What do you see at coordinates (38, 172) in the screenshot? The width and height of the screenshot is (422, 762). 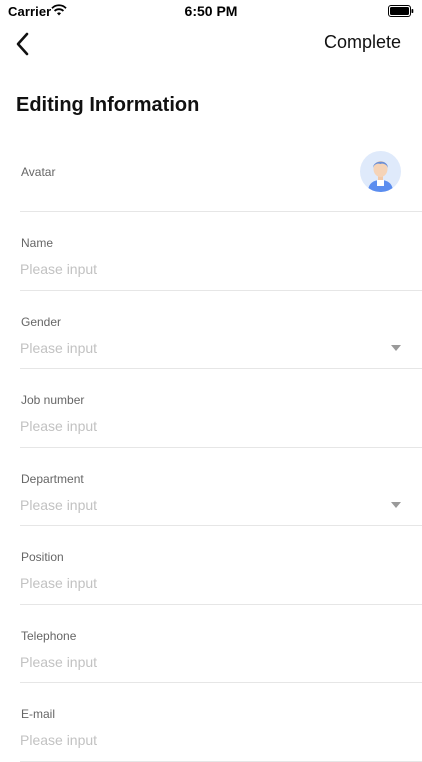 I see `avatar-label: Avatar` at bounding box center [38, 172].